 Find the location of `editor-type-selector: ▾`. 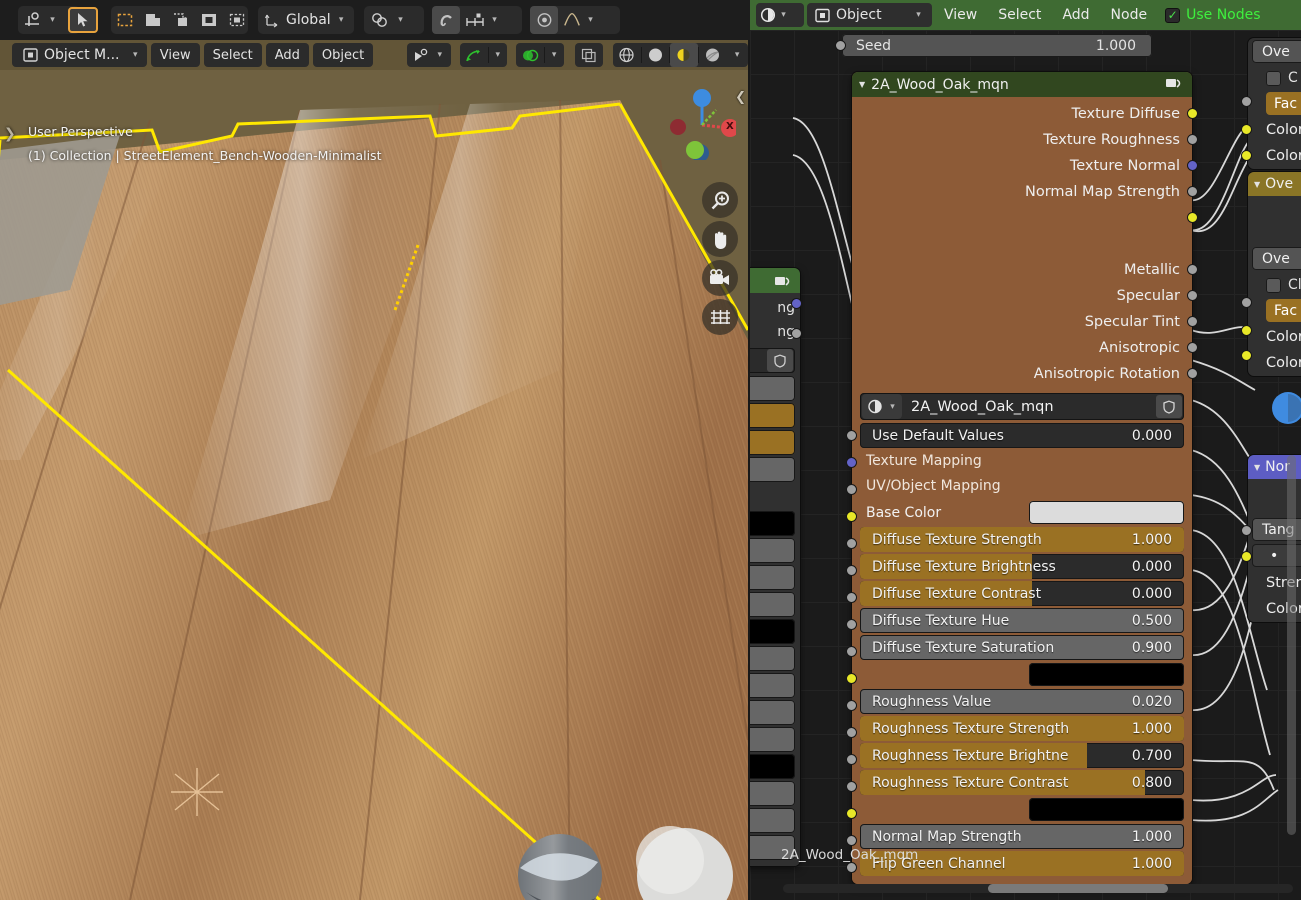

editor-type-selector: ▾ is located at coordinates (780, 15).